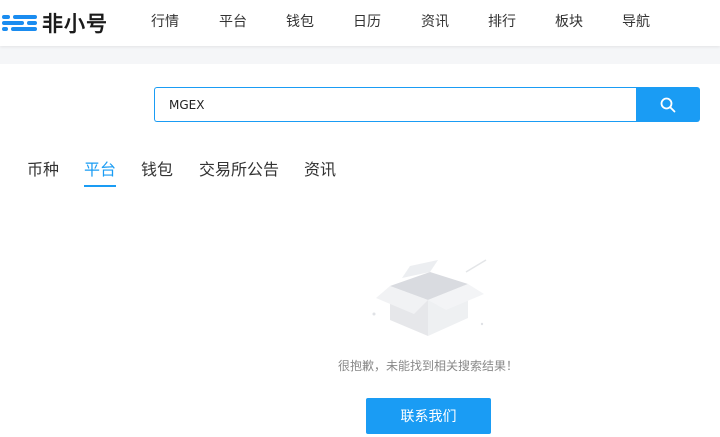 This screenshot has height=437, width=720. I want to click on logo: 非小号, so click(54, 23).